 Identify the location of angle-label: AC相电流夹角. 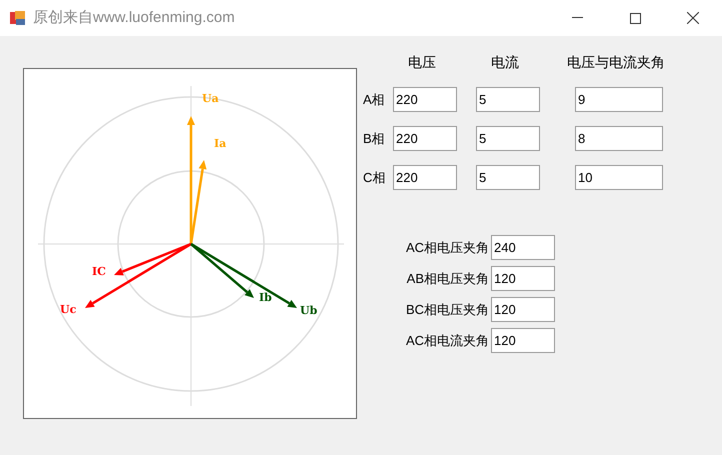
(447, 341).